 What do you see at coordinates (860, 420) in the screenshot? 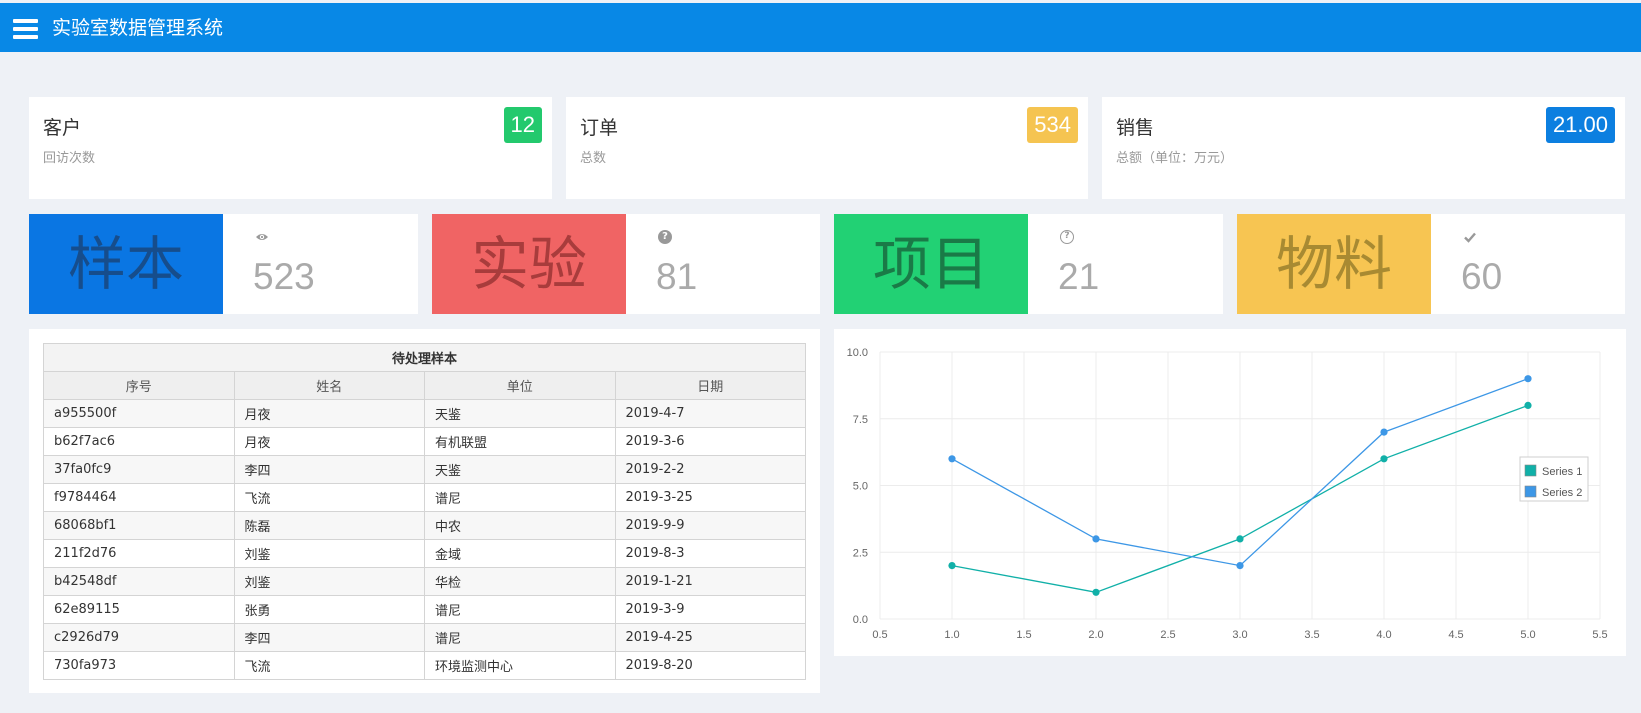
I see `y-tick-label: 7.5` at bounding box center [860, 420].